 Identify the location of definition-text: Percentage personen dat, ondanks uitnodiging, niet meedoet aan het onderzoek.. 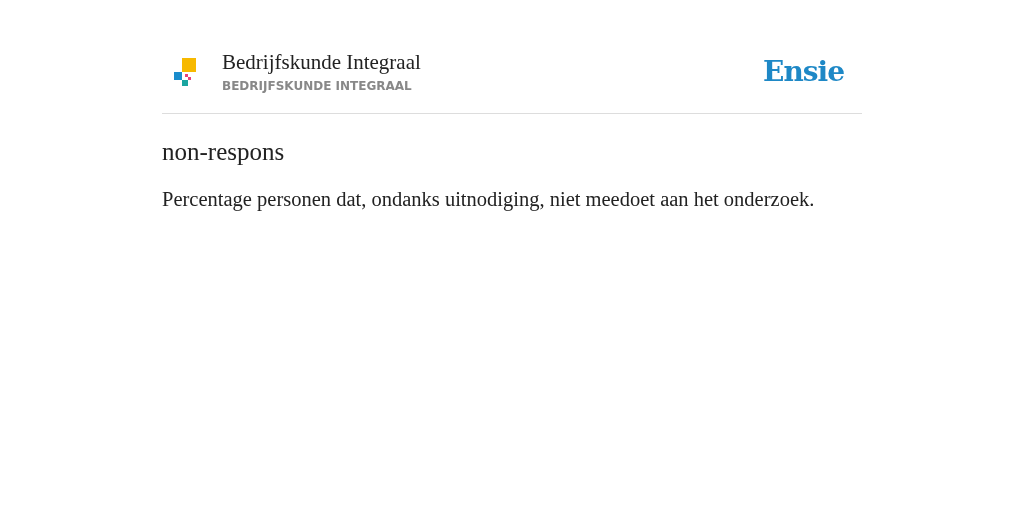
(489, 199).